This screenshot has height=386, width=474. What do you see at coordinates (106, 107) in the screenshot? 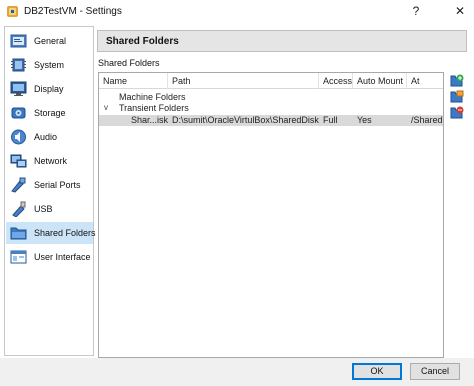
I see `chevron-down-icon: v` at bounding box center [106, 107].